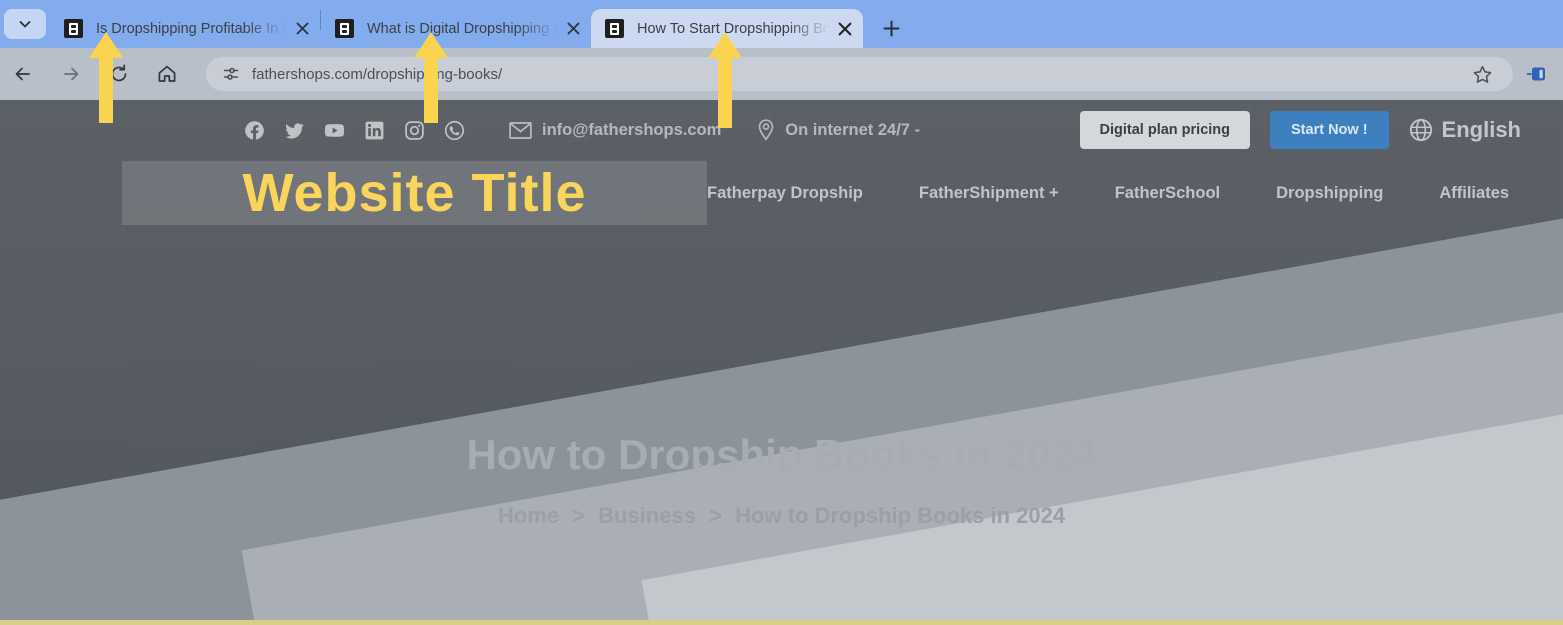 The height and width of the screenshot is (625, 1563). I want to click on reload-icon, so click(119, 73).